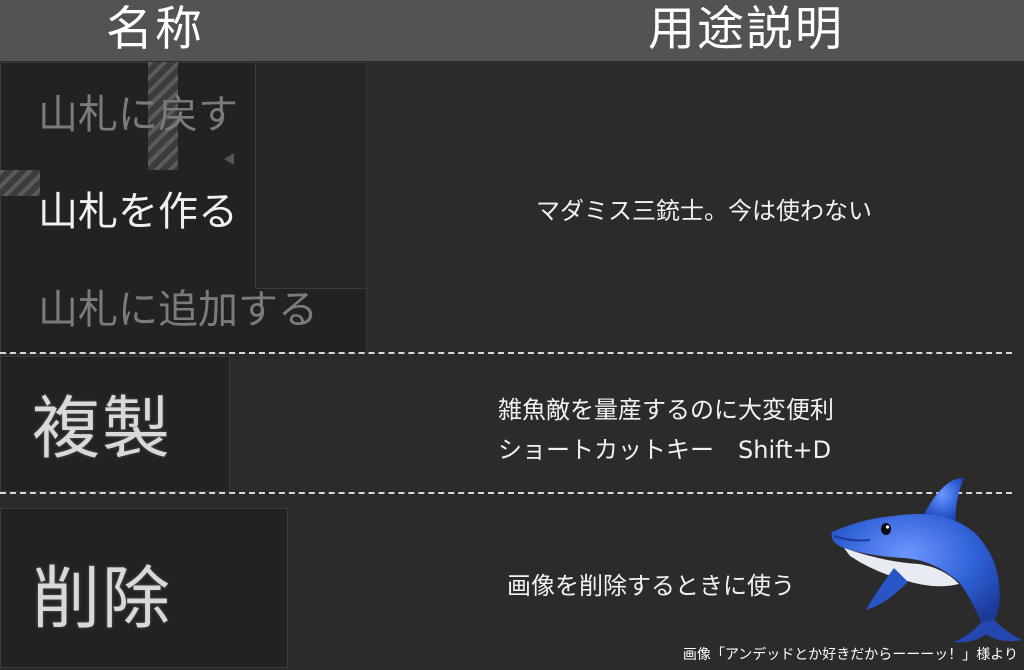  I want to click on menu-item-create-deck: 山札を作る, so click(138, 212).